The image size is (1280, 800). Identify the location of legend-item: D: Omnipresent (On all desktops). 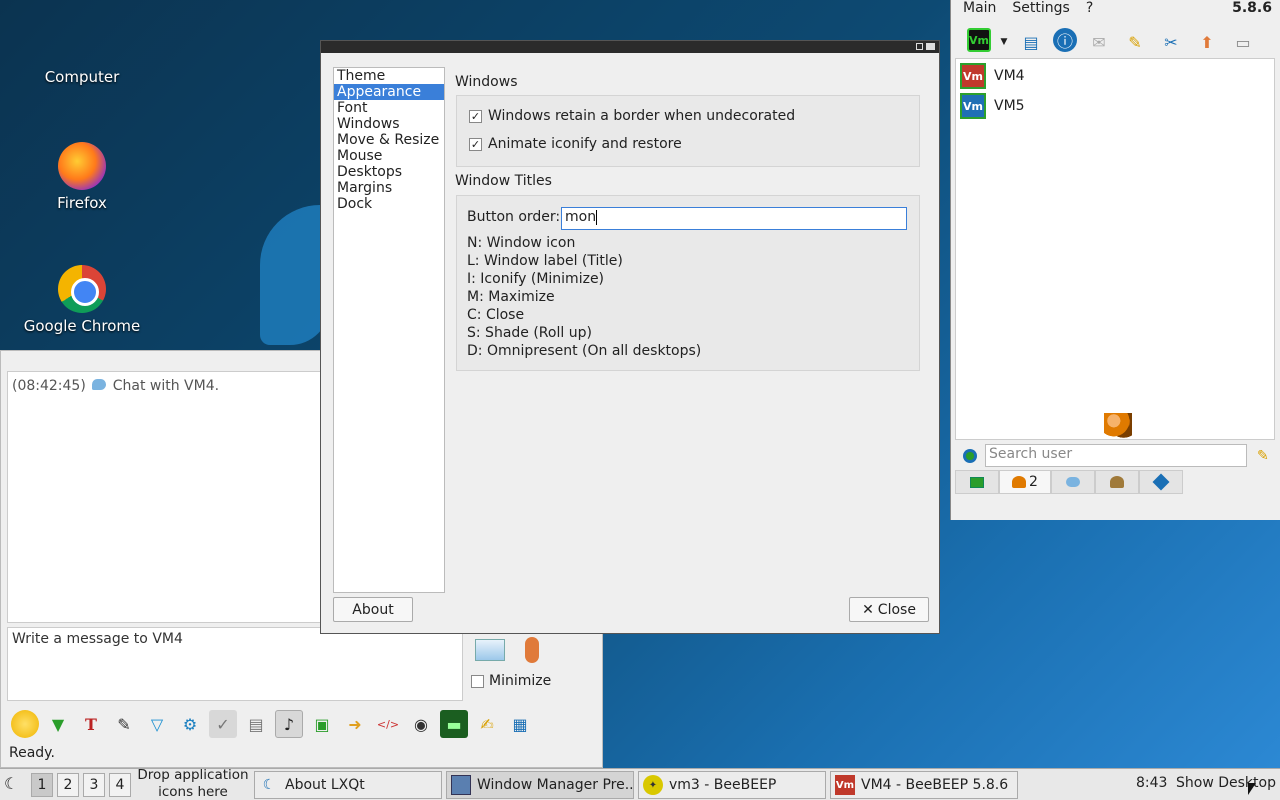
(584, 351).